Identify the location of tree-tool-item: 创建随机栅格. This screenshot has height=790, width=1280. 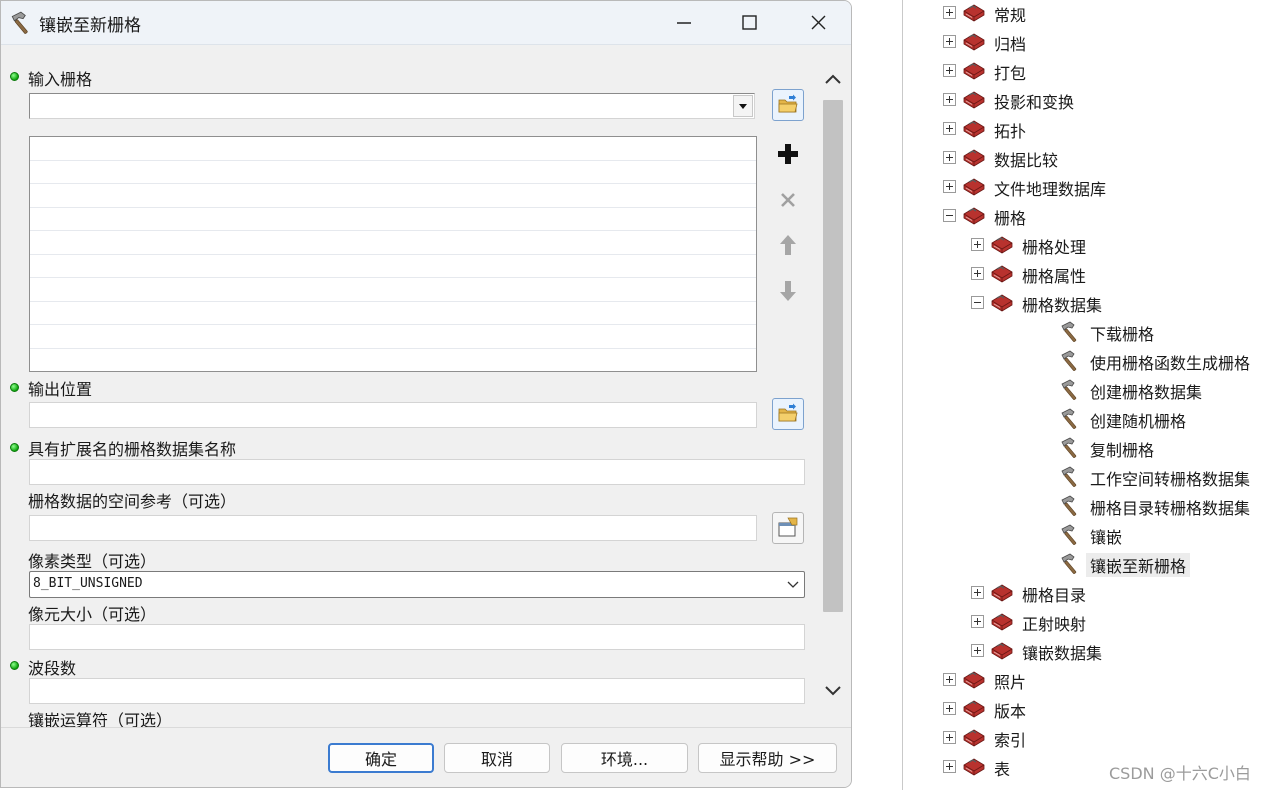
(1091, 419).